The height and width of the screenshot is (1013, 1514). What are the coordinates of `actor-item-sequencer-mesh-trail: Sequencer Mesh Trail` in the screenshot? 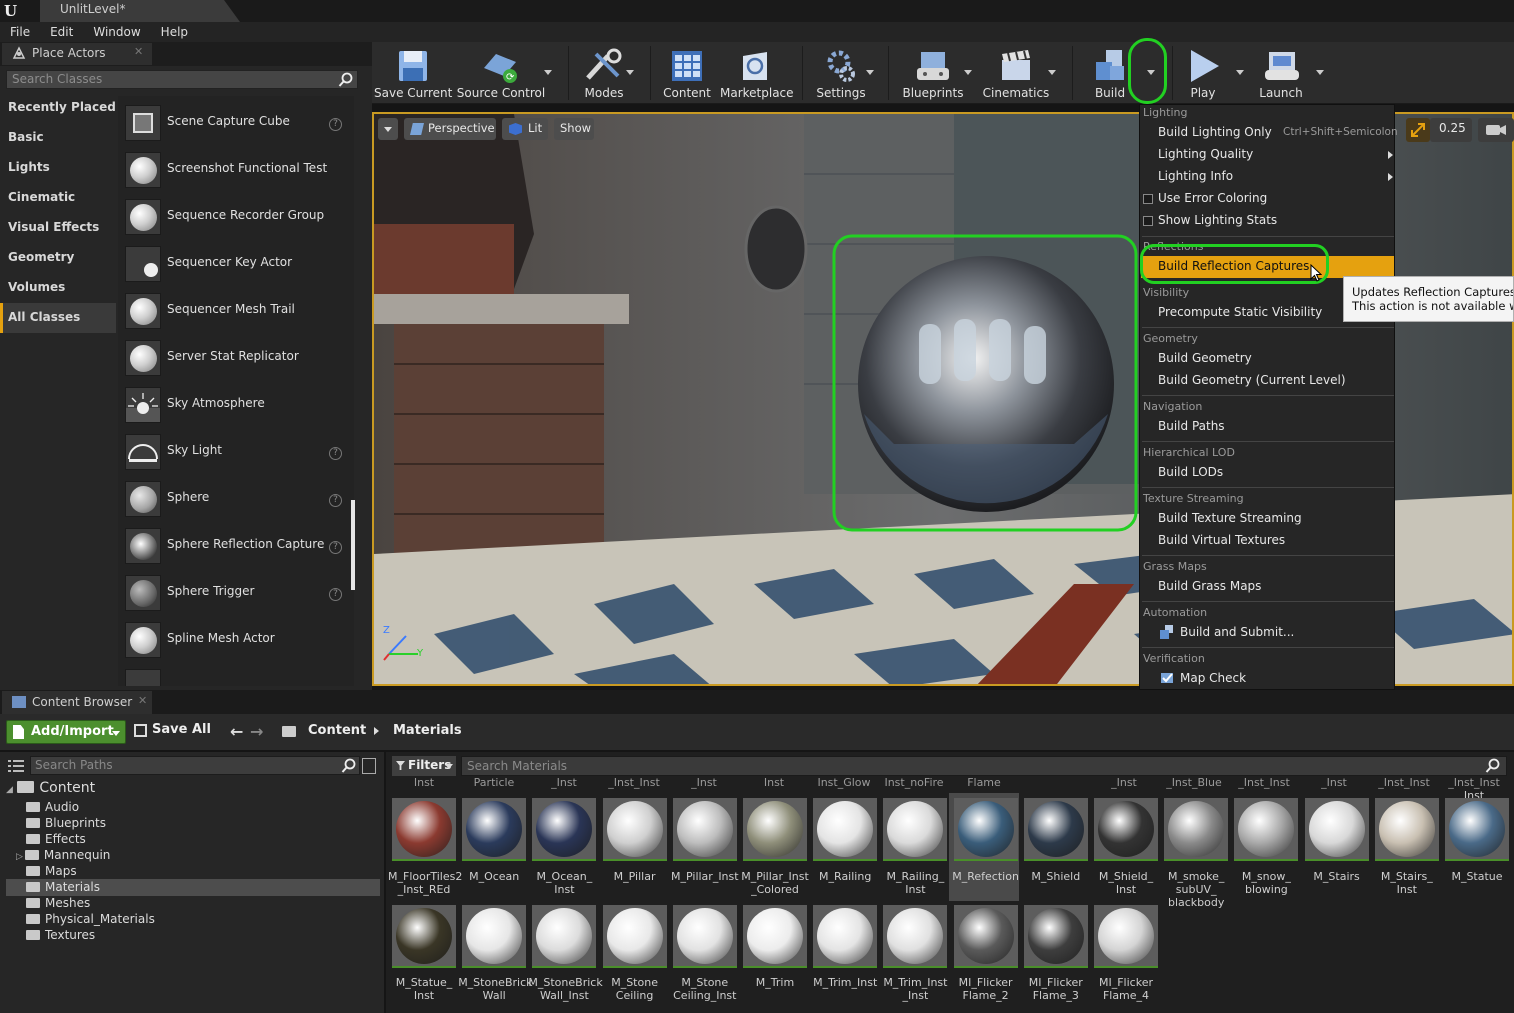 It's located at (236, 310).